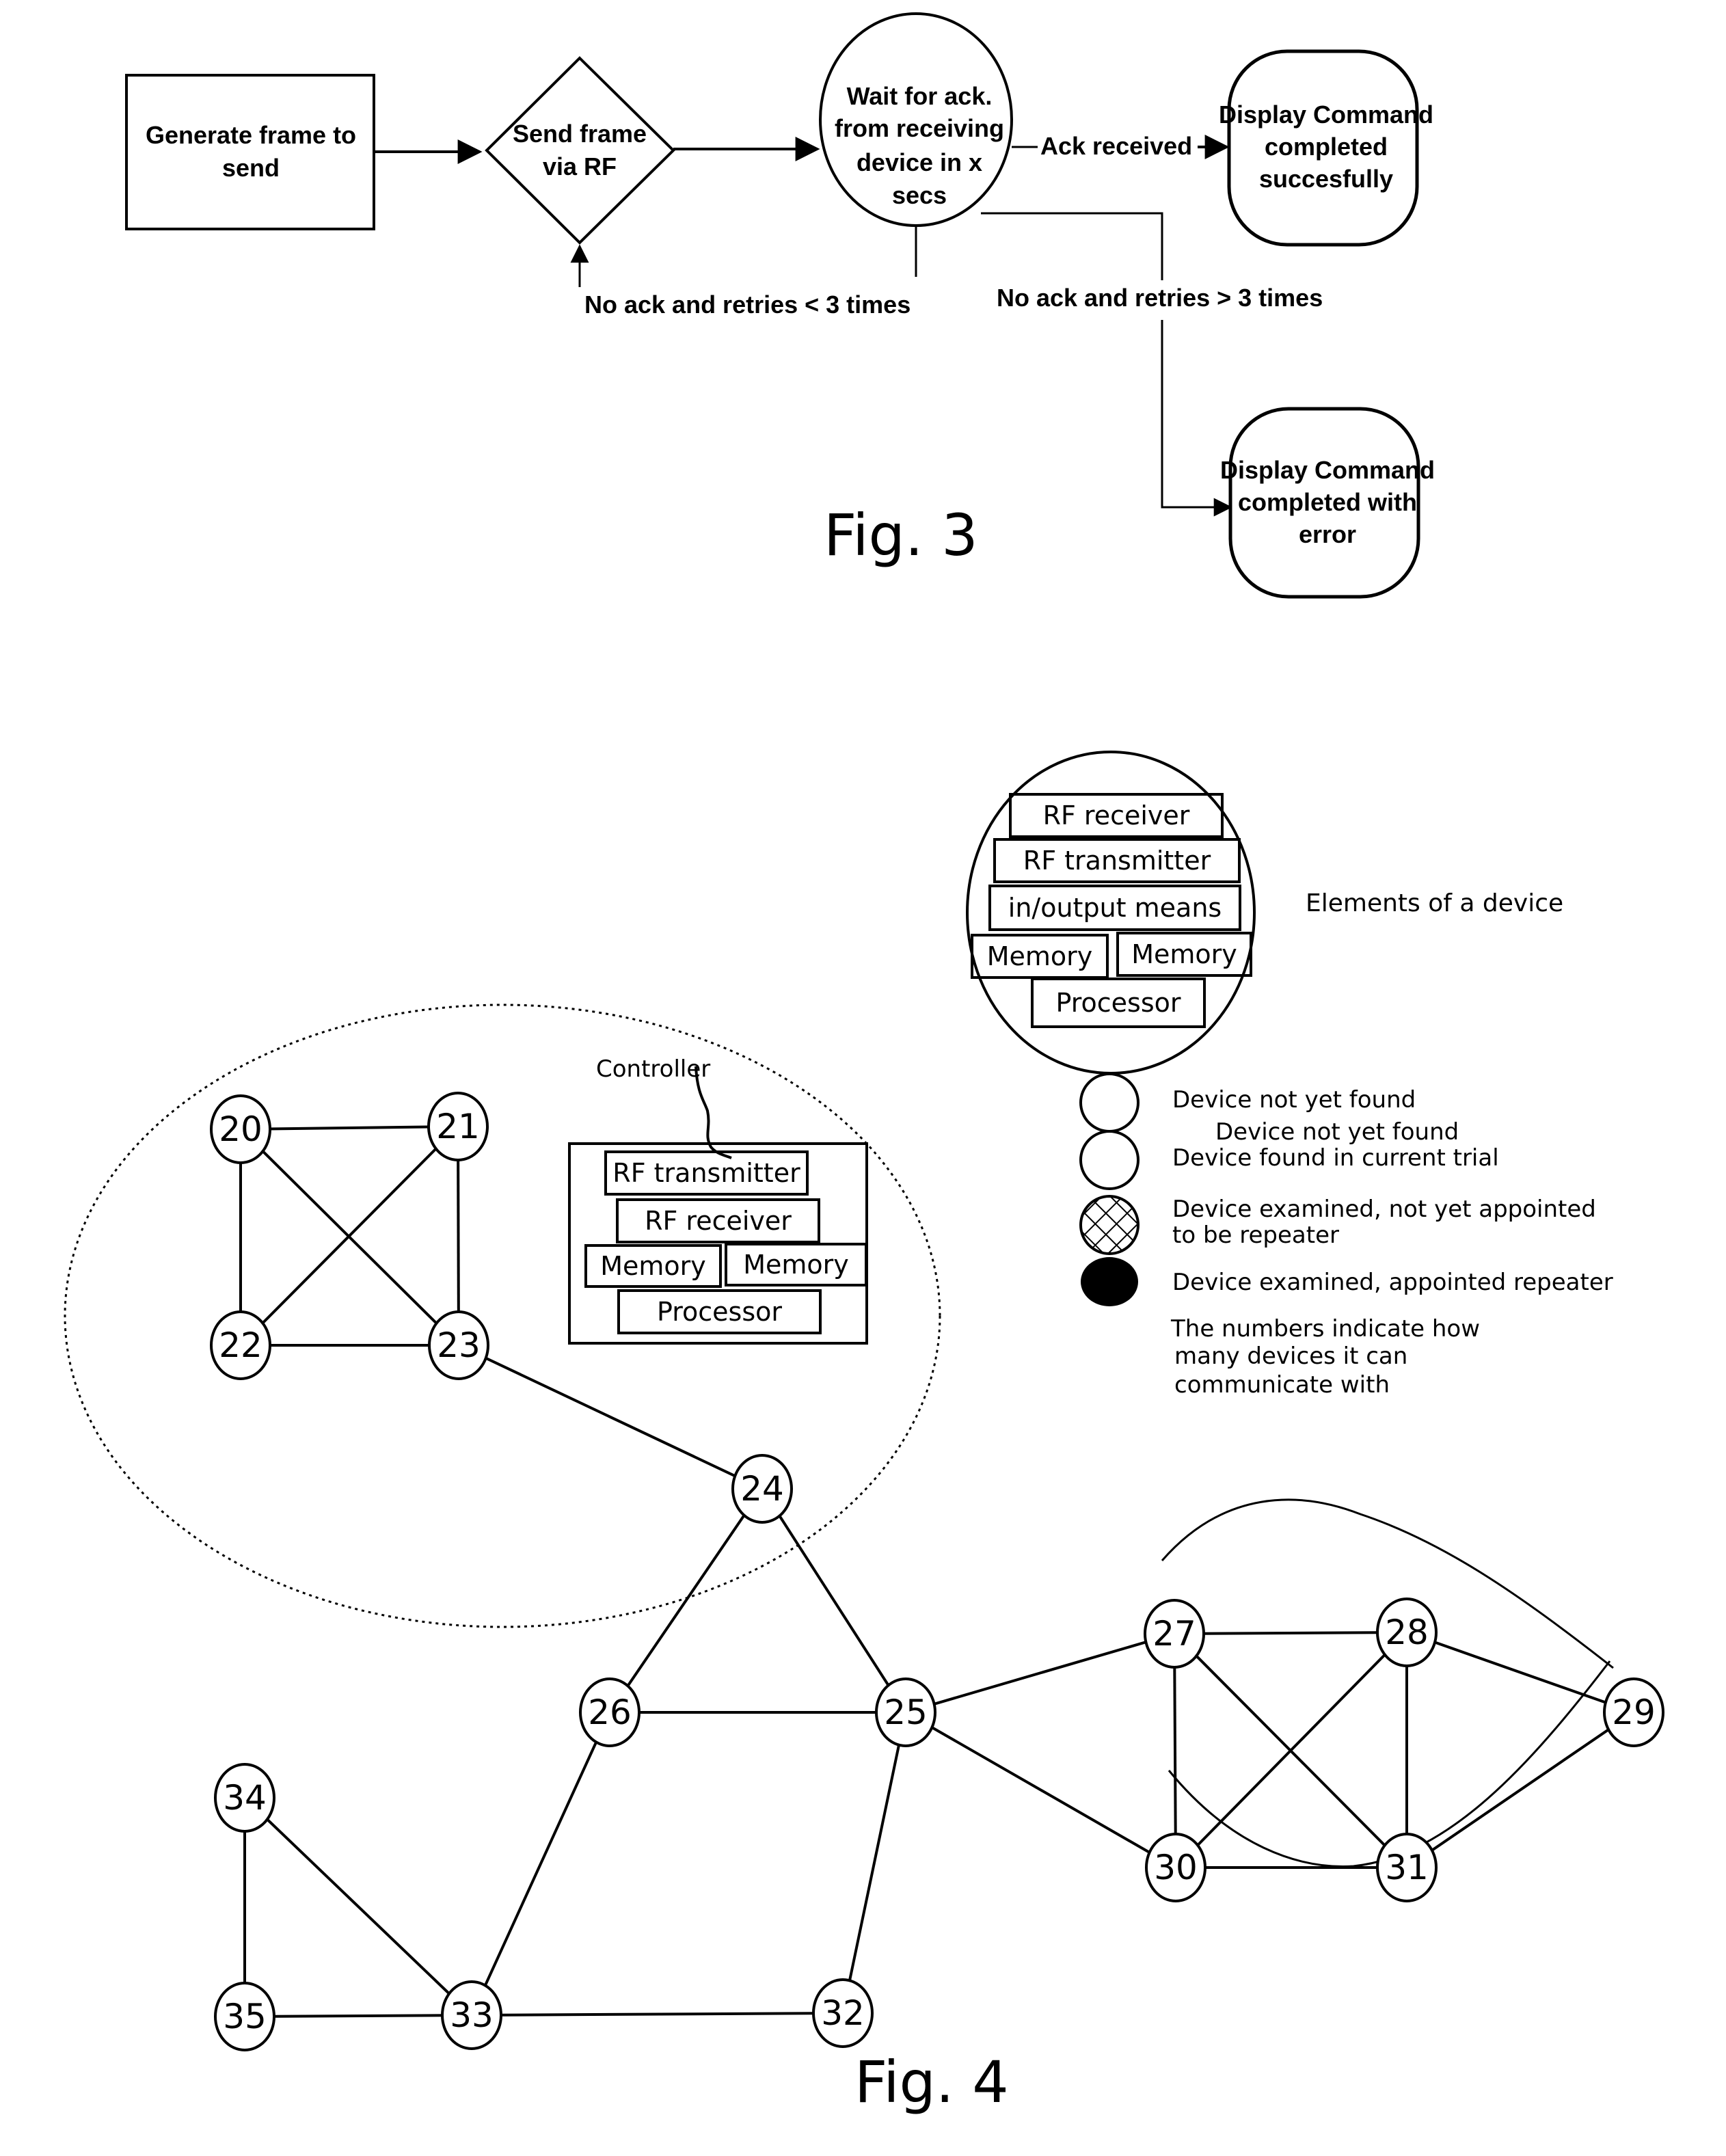  Describe the element at coordinates (1325, 1329) in the screenshot. I see `legend-note-line-1: The numbers indicate how` at that location.